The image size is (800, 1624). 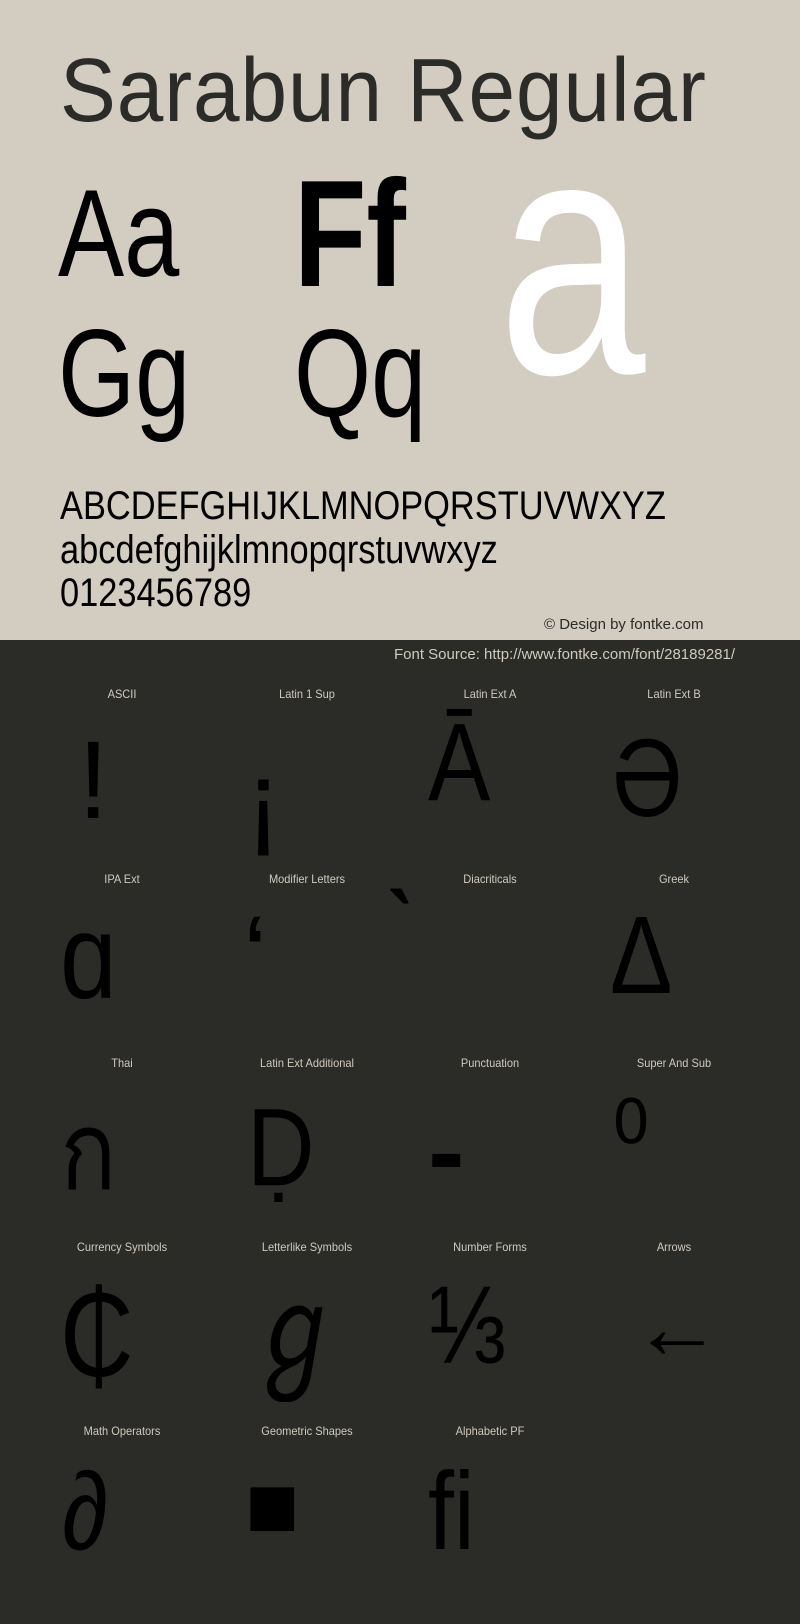 I want to click on block-label: Currency Symbols, so click(x=122, y=1247).